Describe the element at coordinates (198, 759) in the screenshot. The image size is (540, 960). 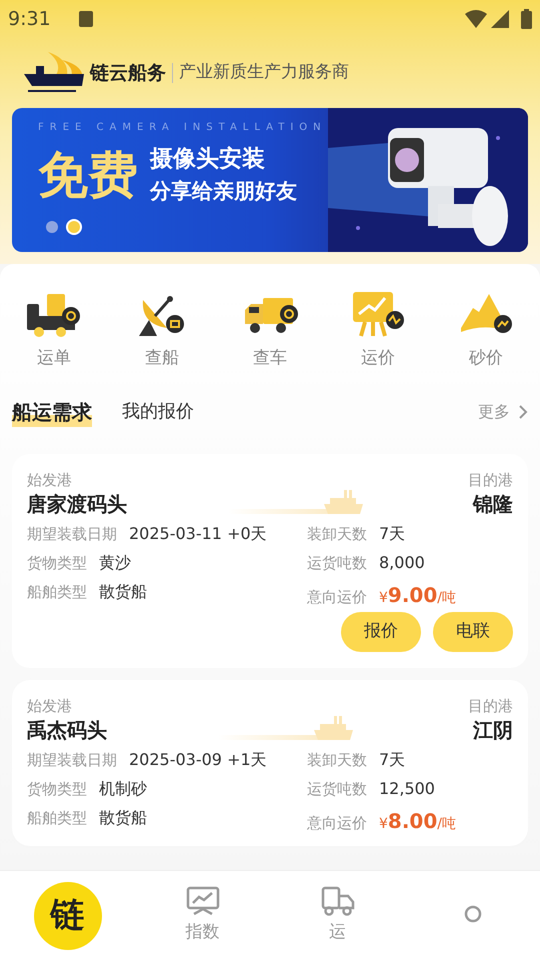
I see `field-value: 2025-03-09 +1天` at that location.